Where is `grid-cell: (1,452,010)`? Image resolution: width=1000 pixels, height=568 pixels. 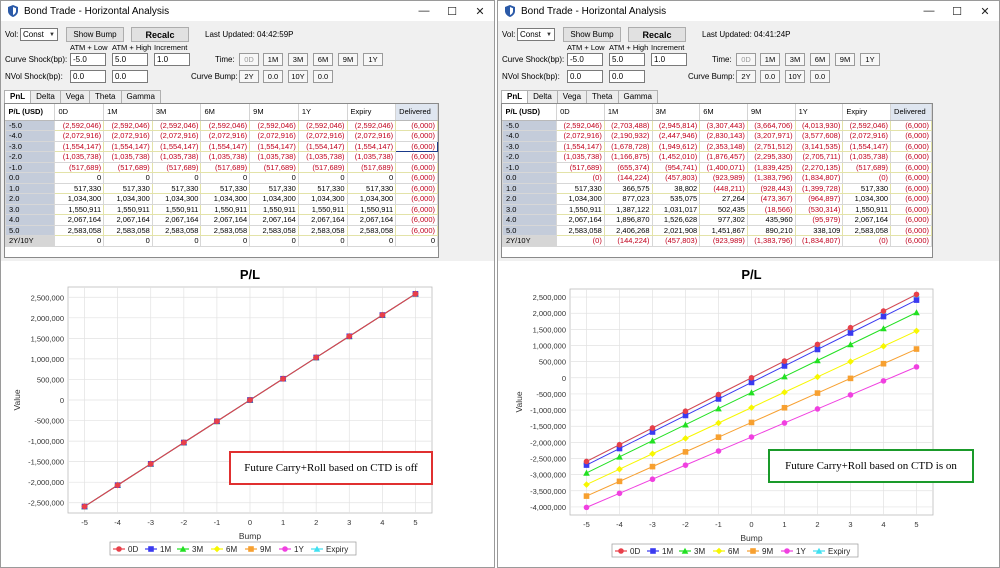 grid-cell: (1,452,010) is located at coordinates (676, 157).